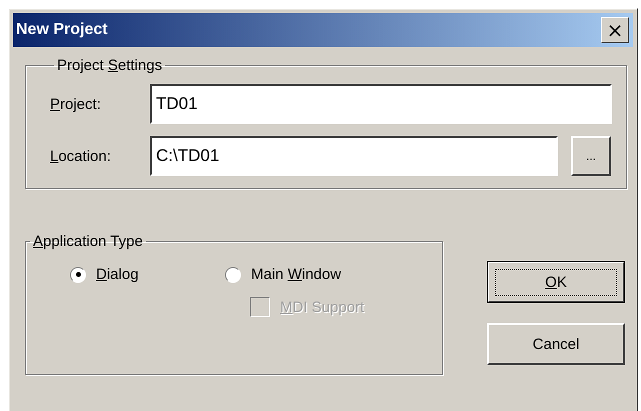 This screenshot has height=411, width=641. I want to click on group-title: Project Settings, so click(110, 65).